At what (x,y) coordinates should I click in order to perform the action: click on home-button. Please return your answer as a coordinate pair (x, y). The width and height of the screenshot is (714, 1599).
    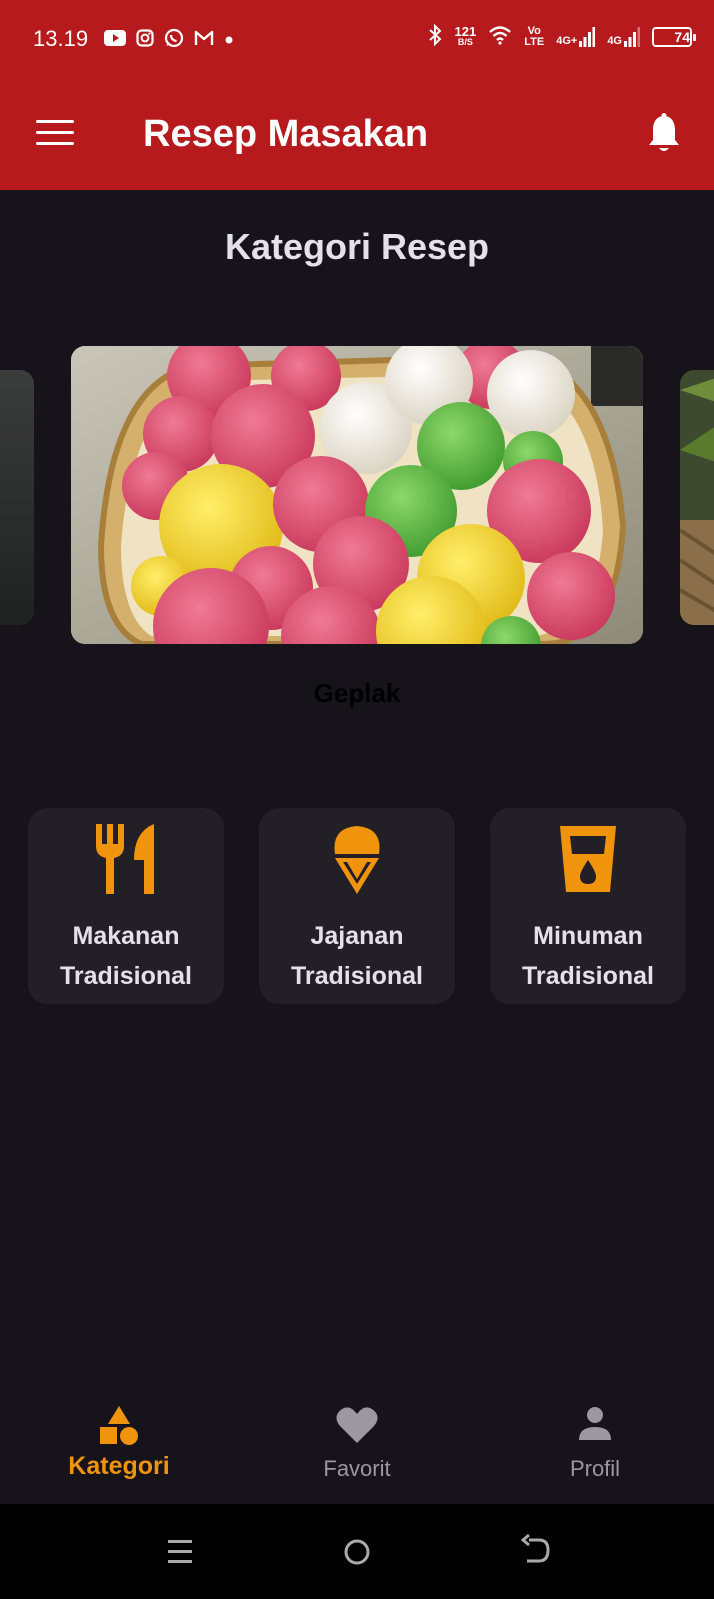
    Looking at the image, I should click on (357, 1552).